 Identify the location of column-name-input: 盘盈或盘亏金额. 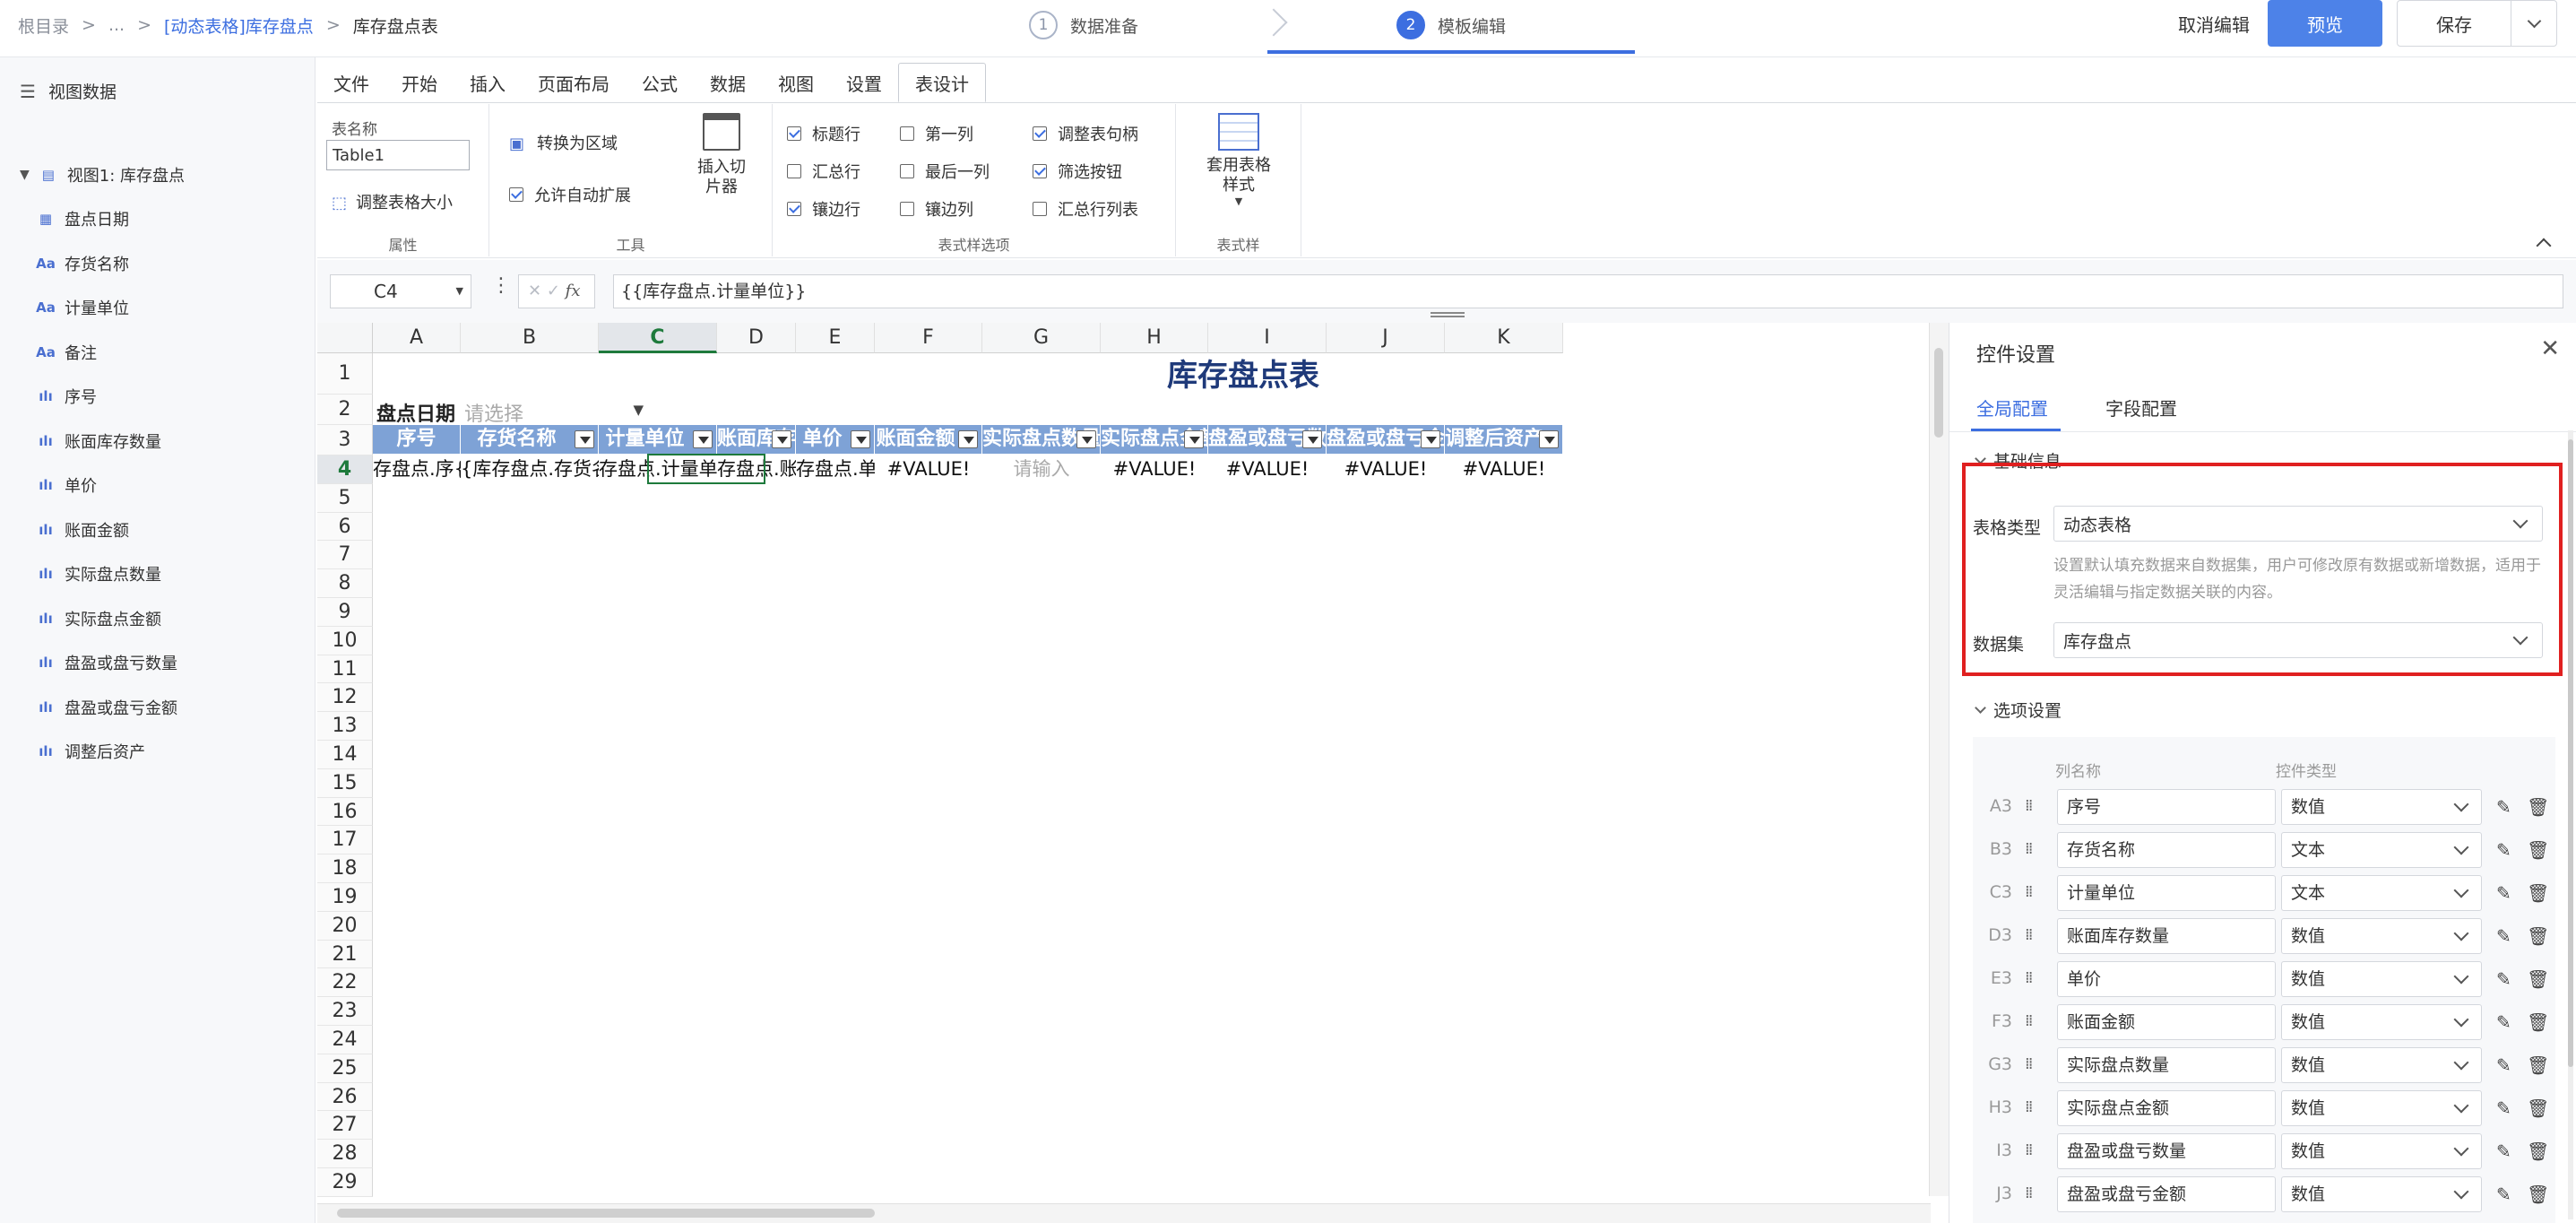
(2166, 1194).